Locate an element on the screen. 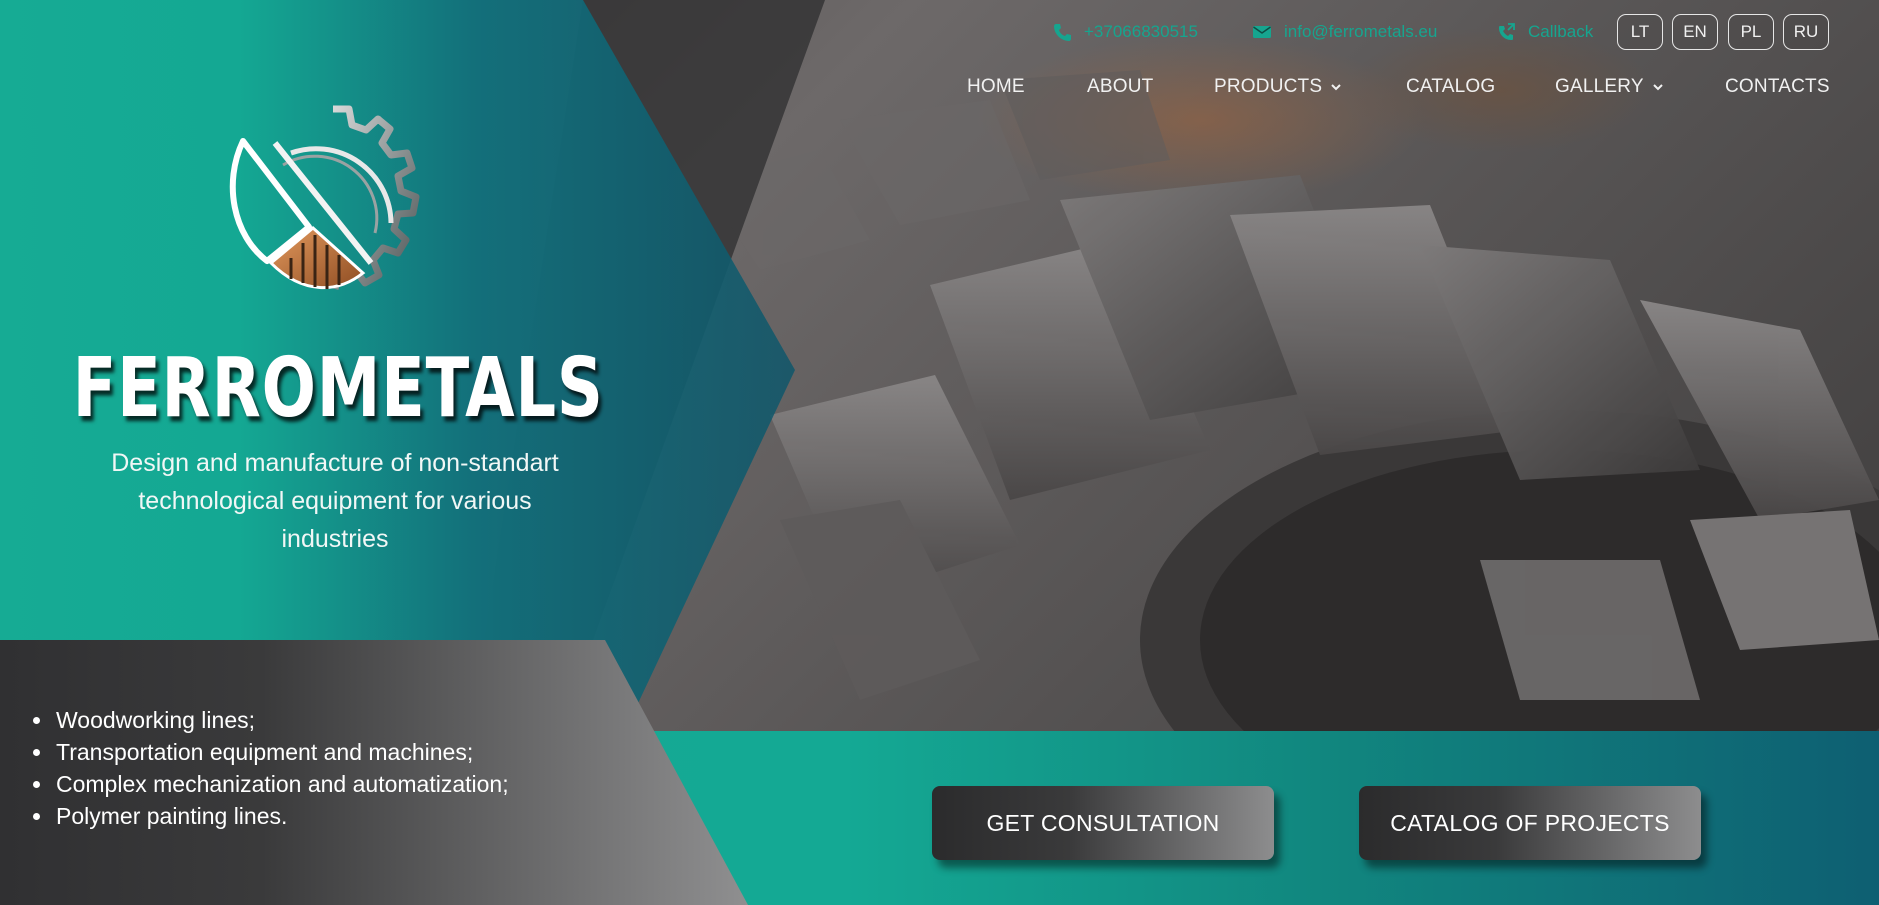  nav-contacts-label: CONTACTS is located at coordinates (1777, 86).